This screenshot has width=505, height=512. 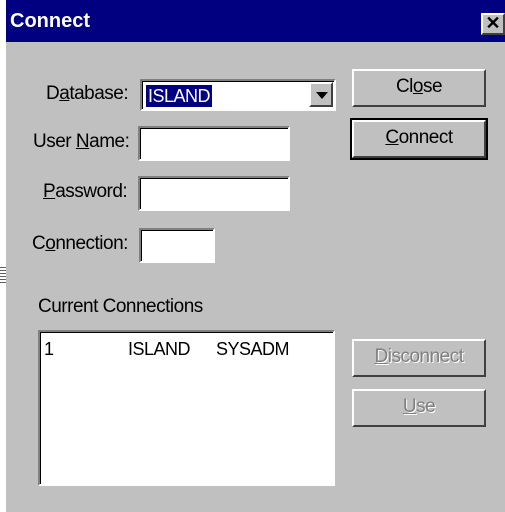 What do you see at coordinates (493, 24) in the screenshot?
I see `close-icon: ✕` at bounding box center [493, 24].